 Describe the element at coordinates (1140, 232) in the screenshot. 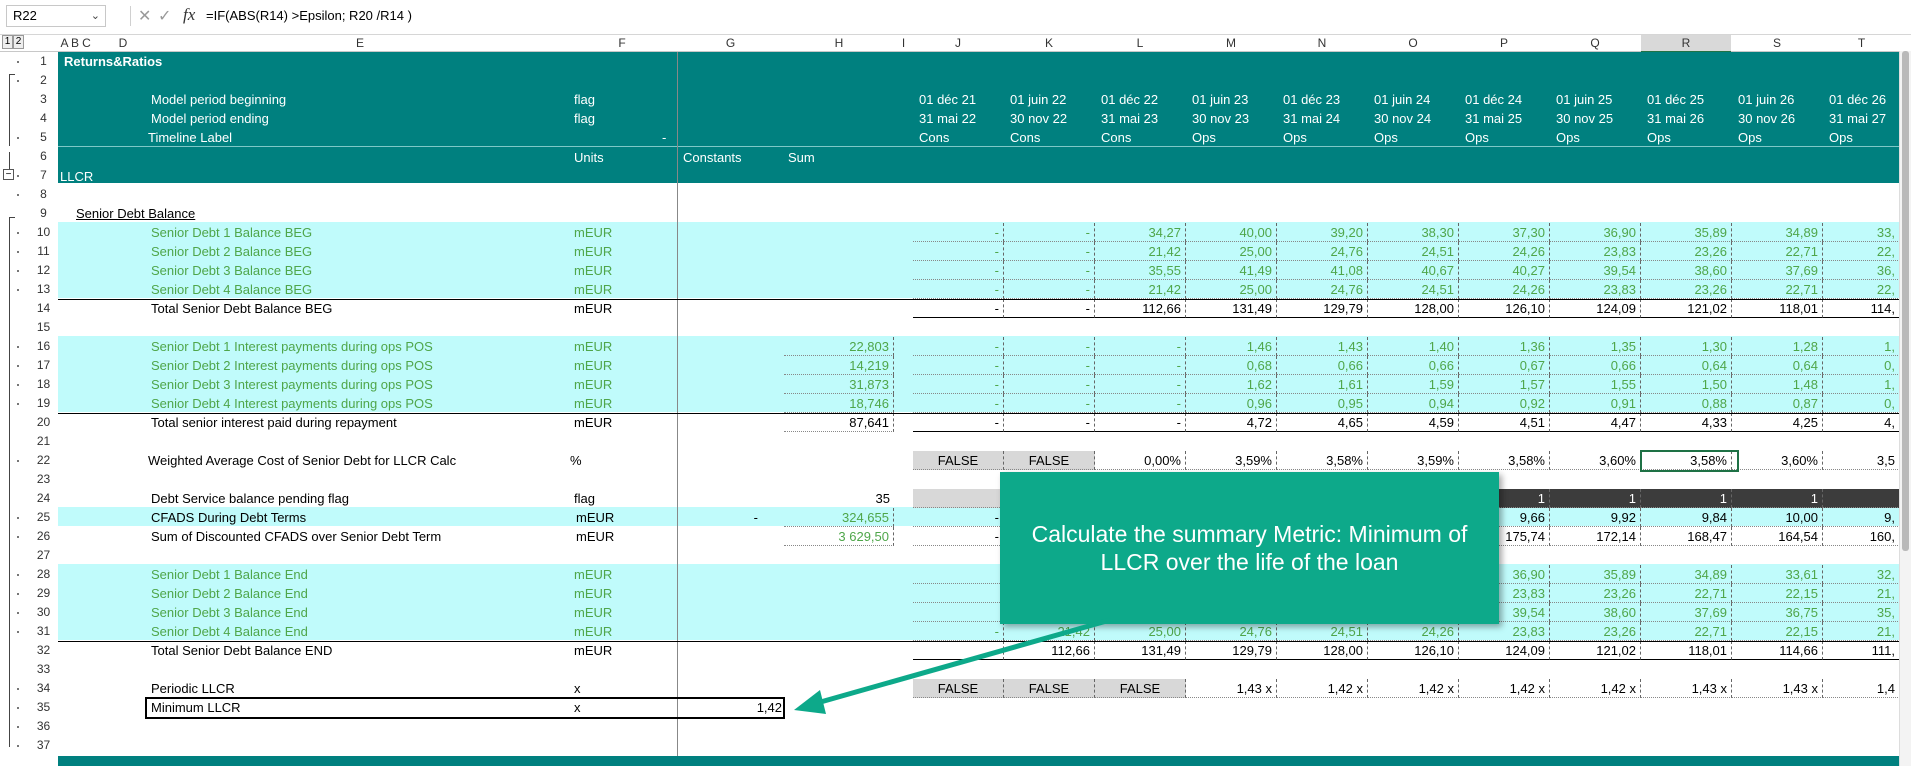

I see `value-cell-10: 34,27` at that location.